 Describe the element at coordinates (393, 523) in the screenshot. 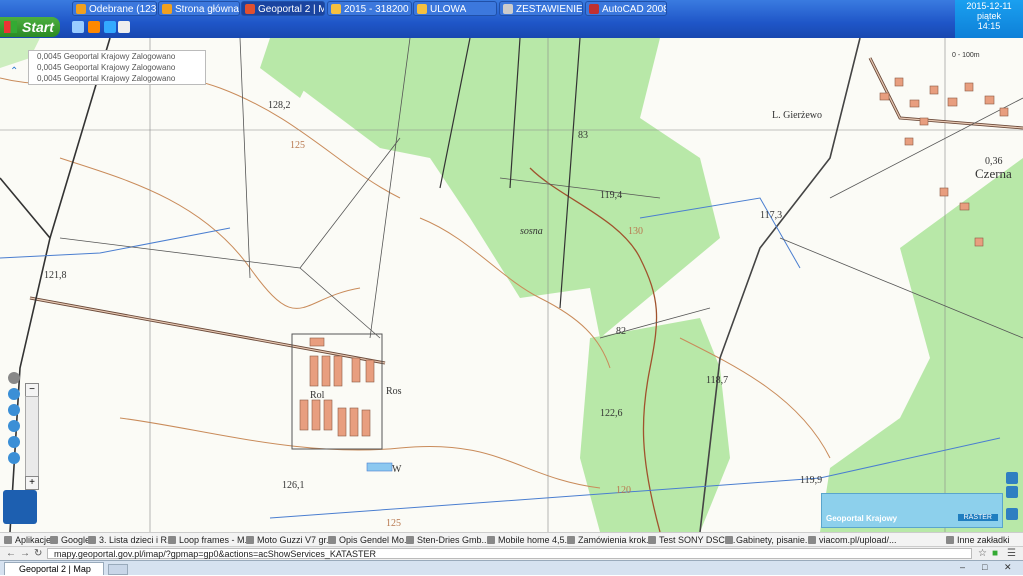

I see `contour-label: 125` at that location.